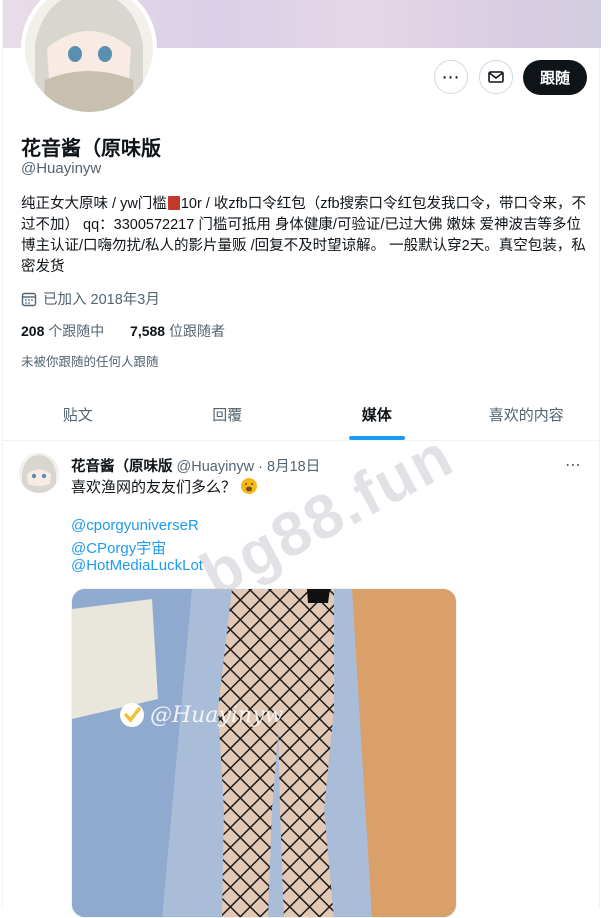 Image resolution: width=610 pixels, height=918 pixels. What do you see at coordinates (293, 467) in the screenshot?
I see `post-date: 8月18日` at bounding box center [293, 467].